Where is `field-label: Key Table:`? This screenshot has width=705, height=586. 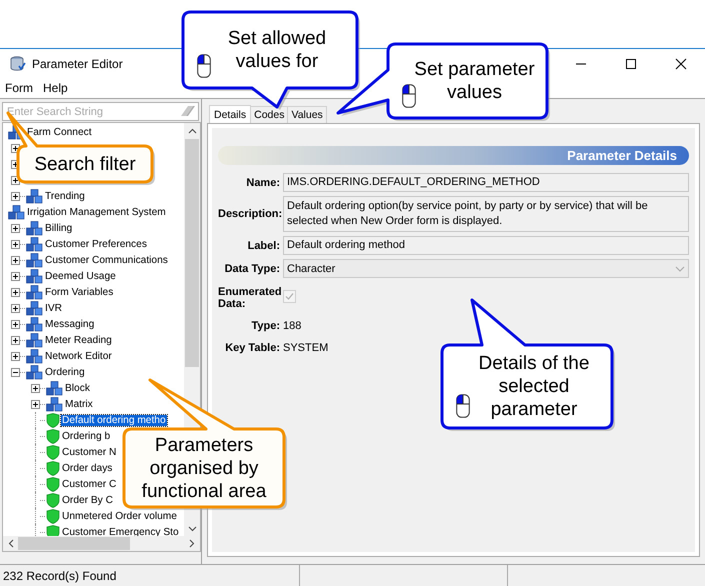
field-label: Key Table: is located at coordinates (252, 348).